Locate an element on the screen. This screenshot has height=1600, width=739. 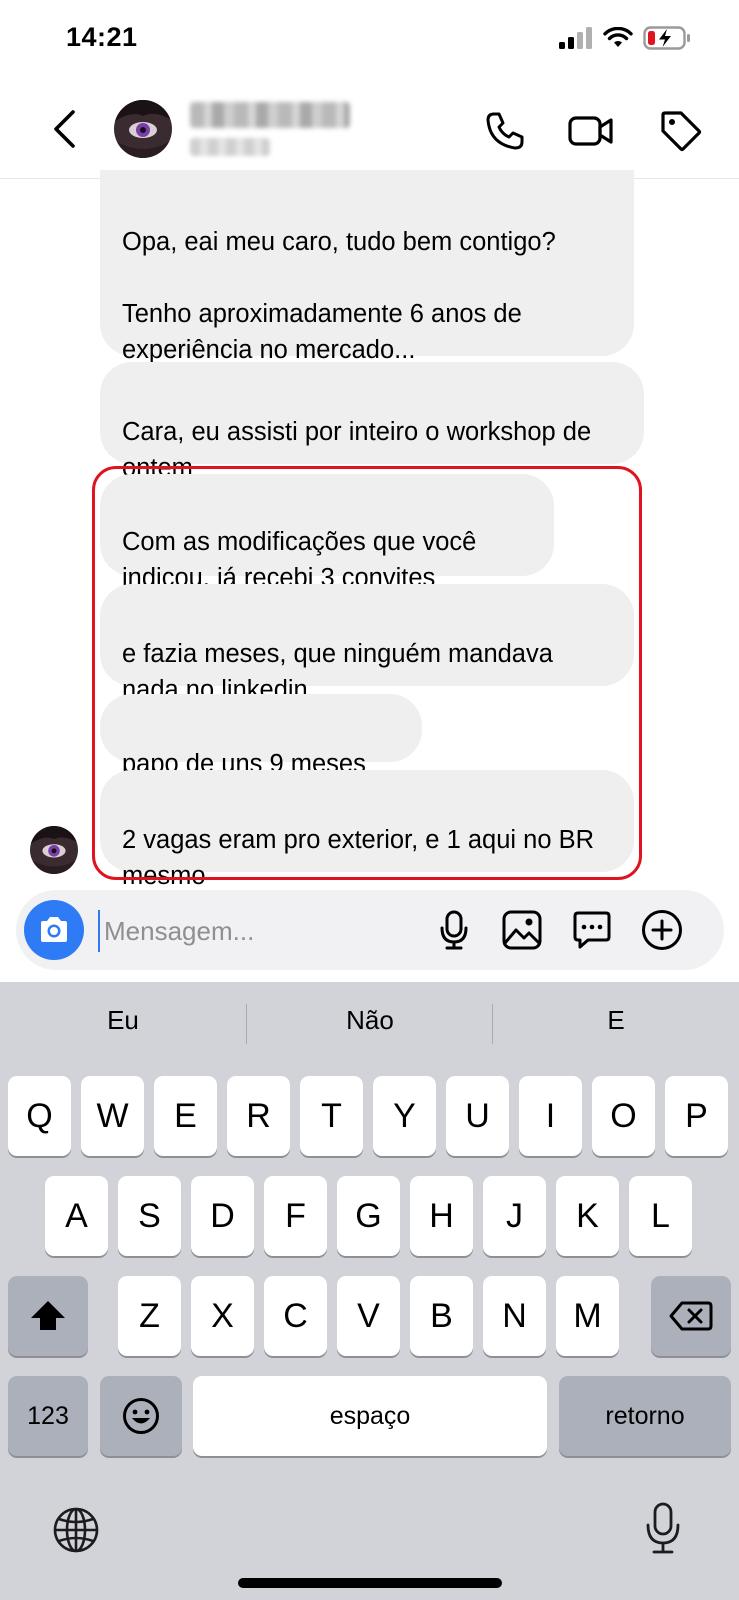
microphone-icon is located at coordinates (454, 930).